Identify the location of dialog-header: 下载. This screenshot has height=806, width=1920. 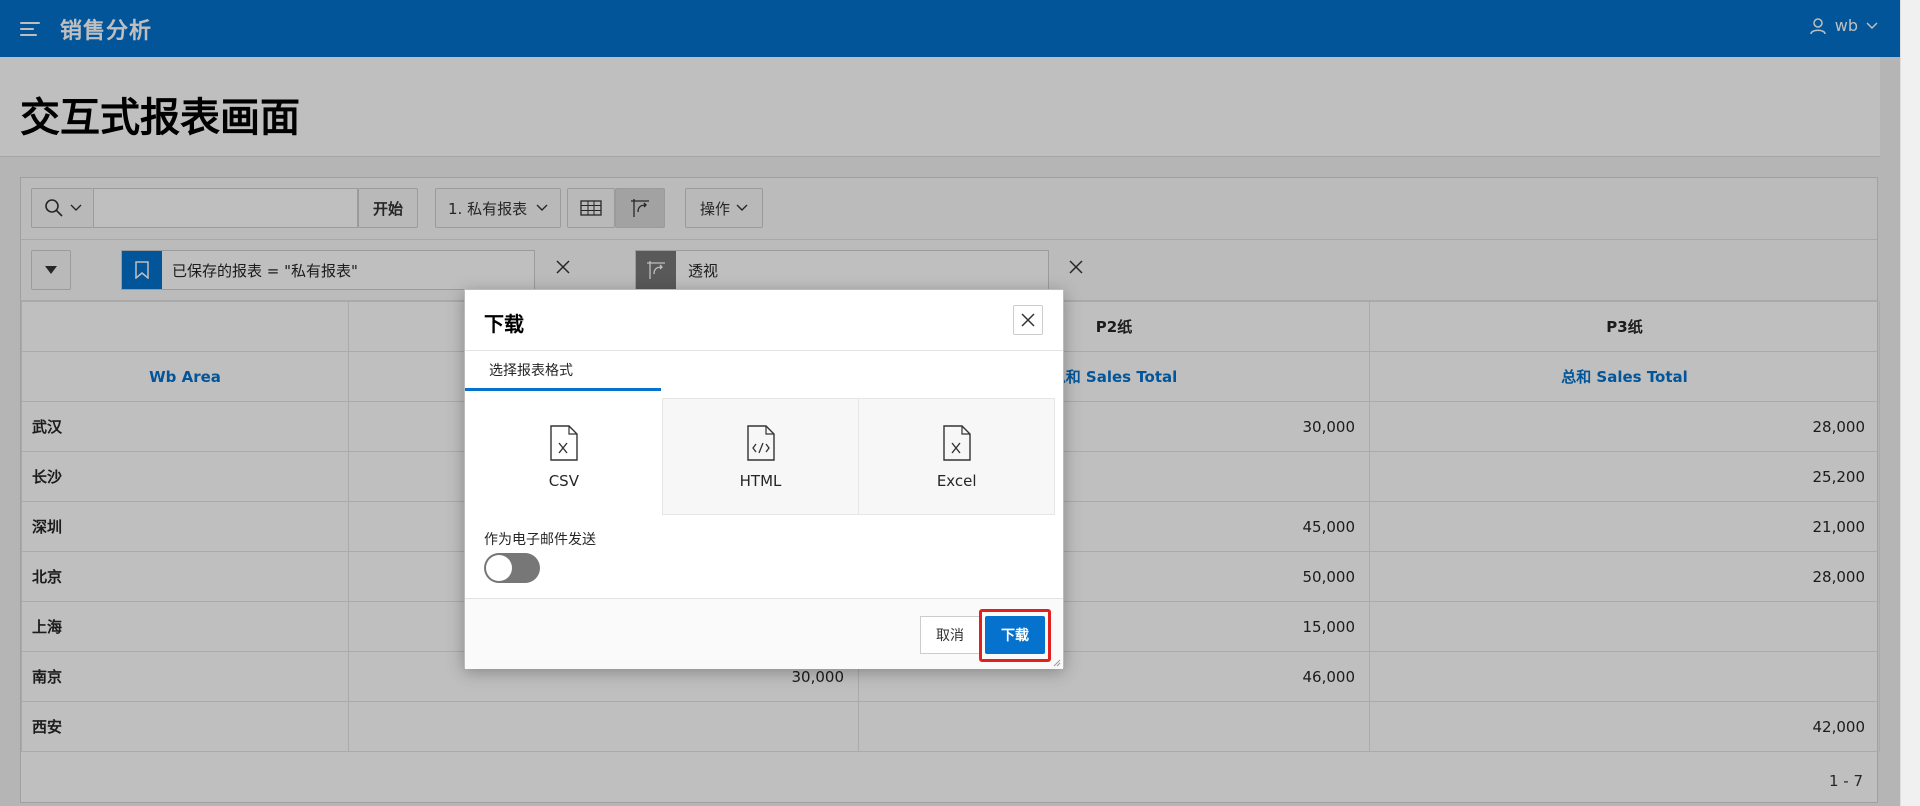
(764, 320).